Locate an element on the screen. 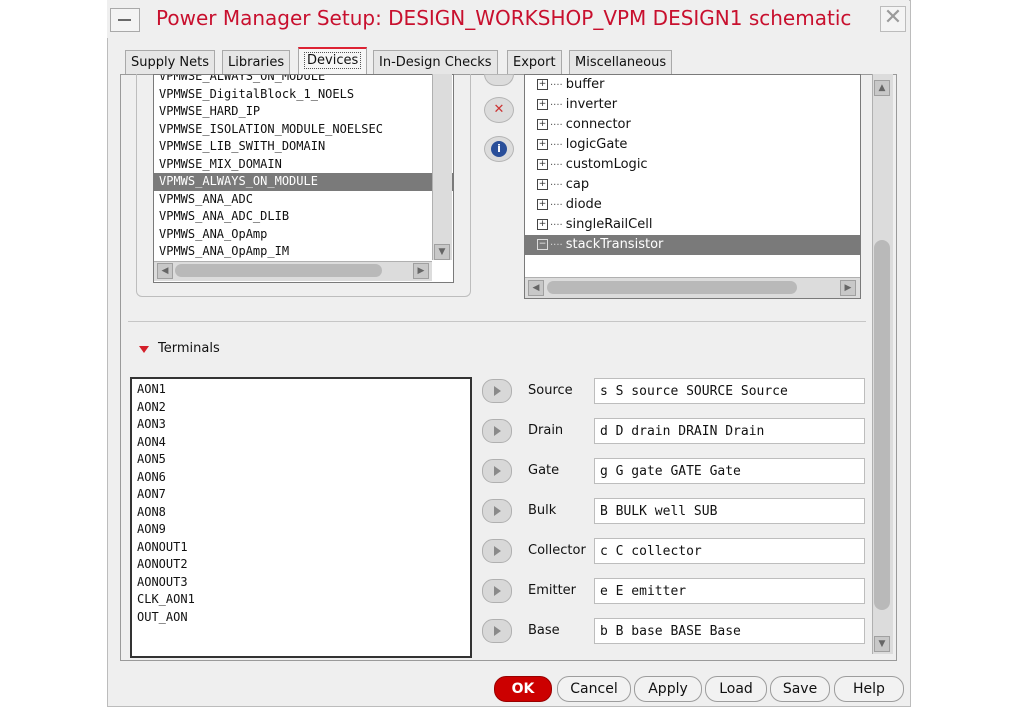  cell-list-item: VPMWSE_LIB_SWITH_DOMAIN is located at coordinates (303, 147).